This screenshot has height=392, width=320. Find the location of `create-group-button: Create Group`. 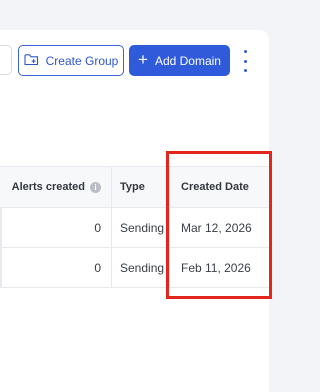

create-group-button: Create Group is located at coordinates (71, 60).